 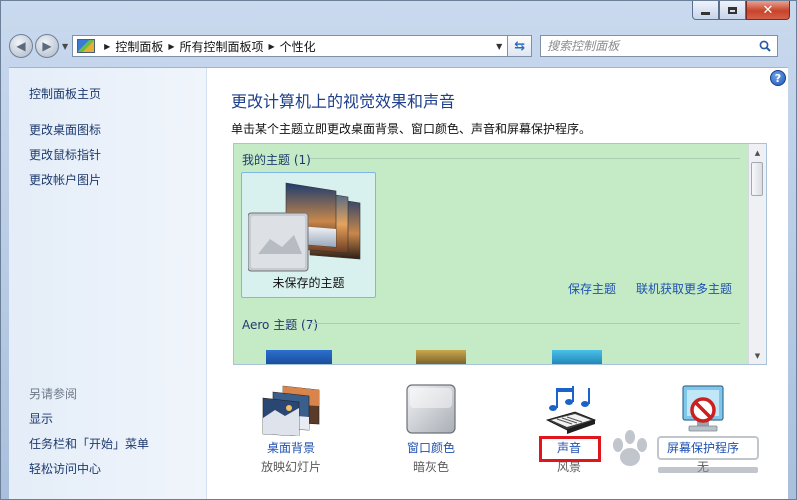 I want to click on maximize-button, so click(x=732, y=10).